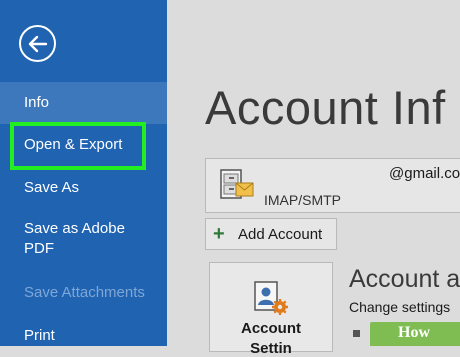 This screenshot has width=460, height=357. What do you see at coordinates (83, 336) in the screenshot?
I see `sidebar-item-print: Print` at bounding box center [83, 336].